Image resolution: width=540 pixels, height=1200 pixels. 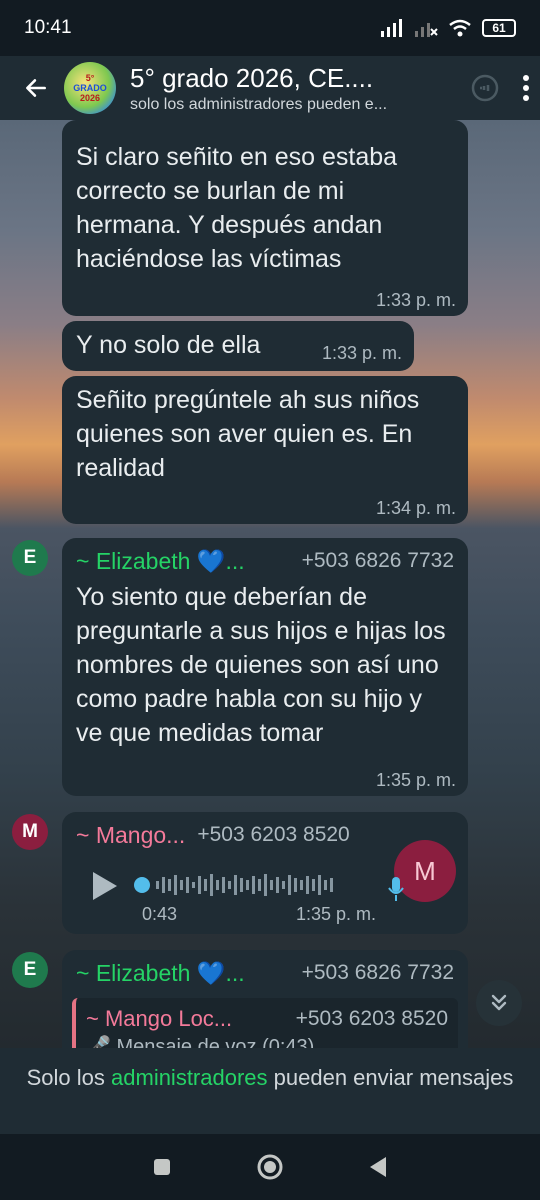 What do you see at coordinates (252, 885) in the screenshot?
I see `waveform` at bounding box center [252, 885].